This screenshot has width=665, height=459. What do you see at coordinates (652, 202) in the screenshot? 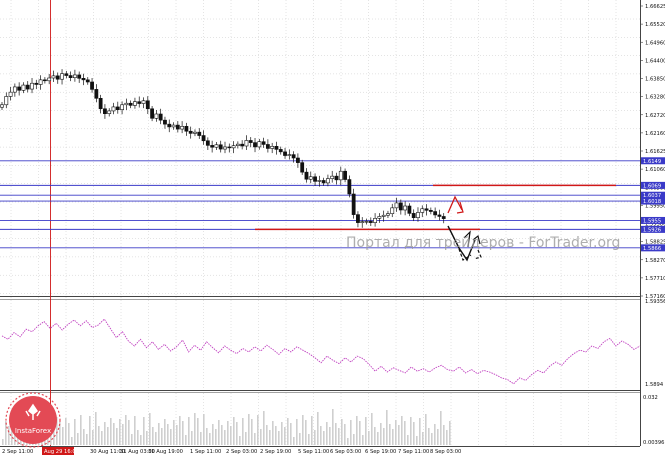
I see `price-badge-label: 1.6018` at bounding box center [652, 202].